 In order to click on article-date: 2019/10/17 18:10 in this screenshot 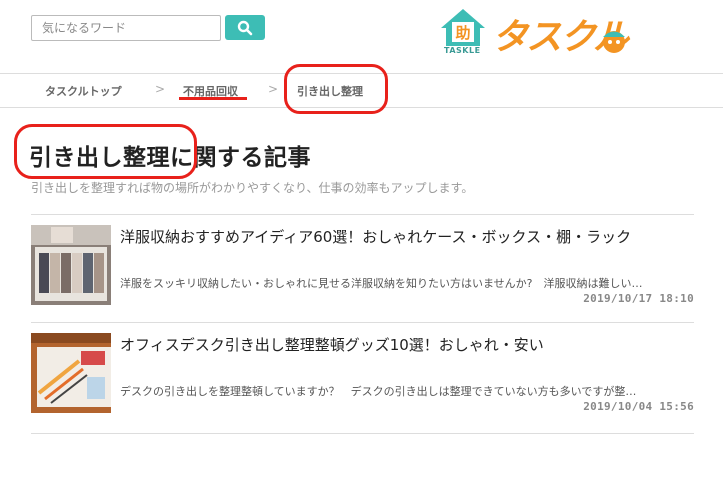, I will do `click(638, 298)`.